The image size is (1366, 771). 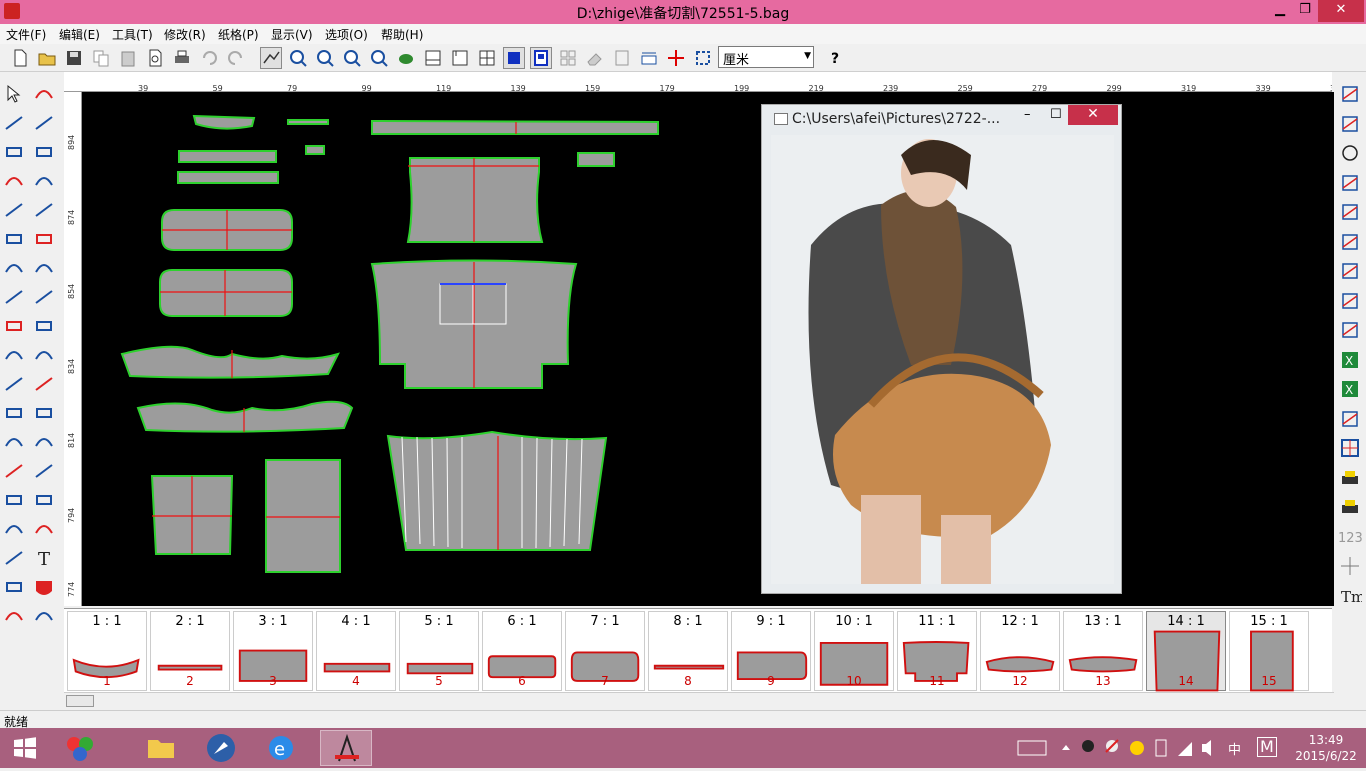 What do you see at coordinates (1027, 114) in the screenshot?
I see `photo-minimize-button: –` at bounding box center [1027, 114].